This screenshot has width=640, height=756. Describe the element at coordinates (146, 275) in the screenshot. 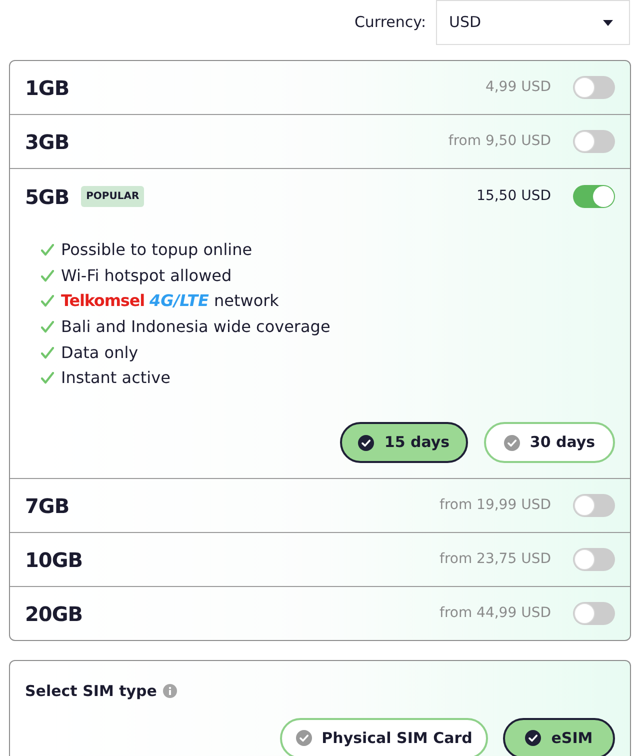

I see `feature-text: Wi-Fi hotspot allowed` at that location.